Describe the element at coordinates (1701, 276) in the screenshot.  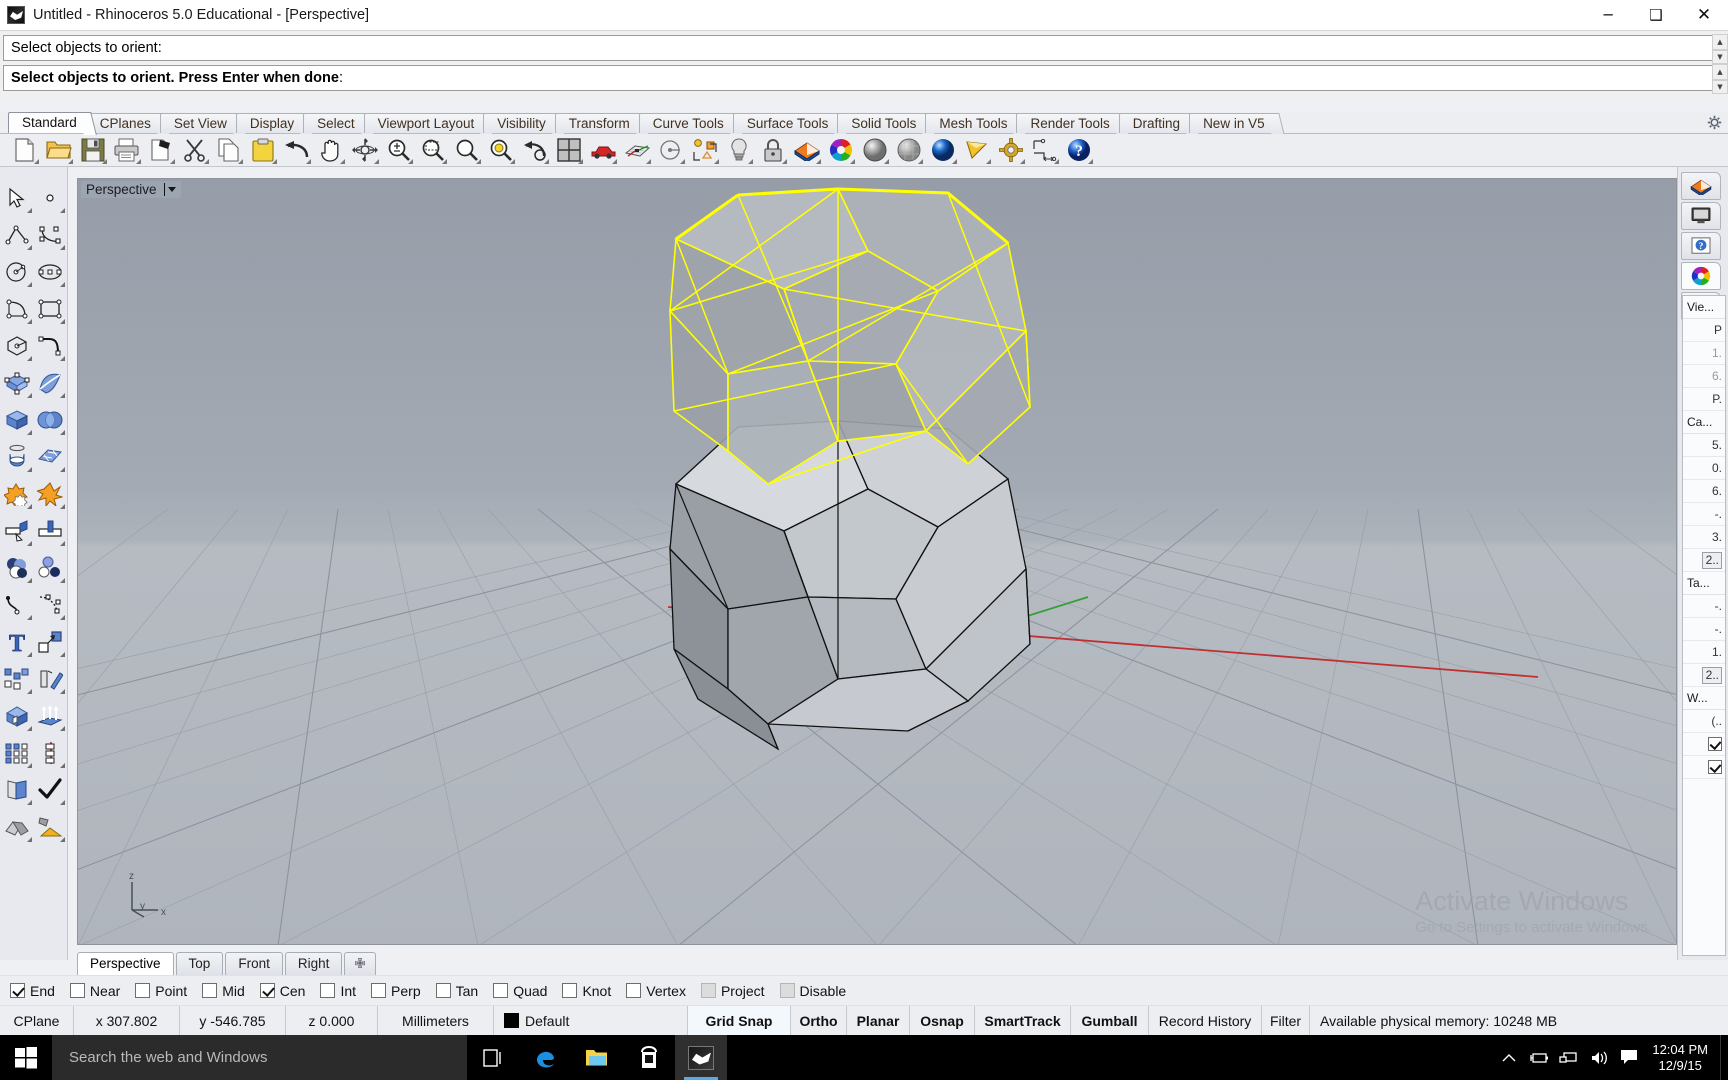
I see `properties-tab-icon` at that location.